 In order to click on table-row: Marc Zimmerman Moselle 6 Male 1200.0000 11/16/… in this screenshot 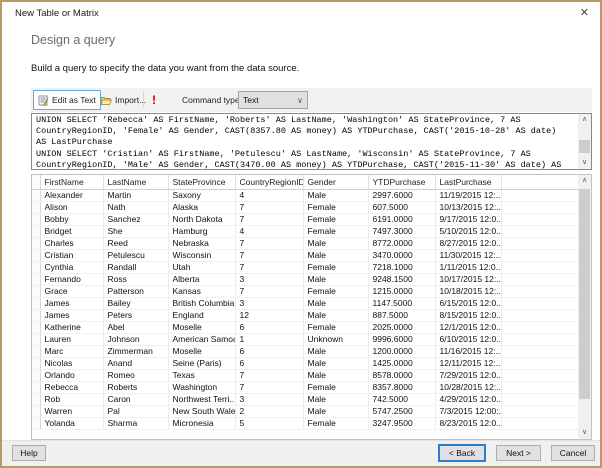, I will do `click(305, 351)`.